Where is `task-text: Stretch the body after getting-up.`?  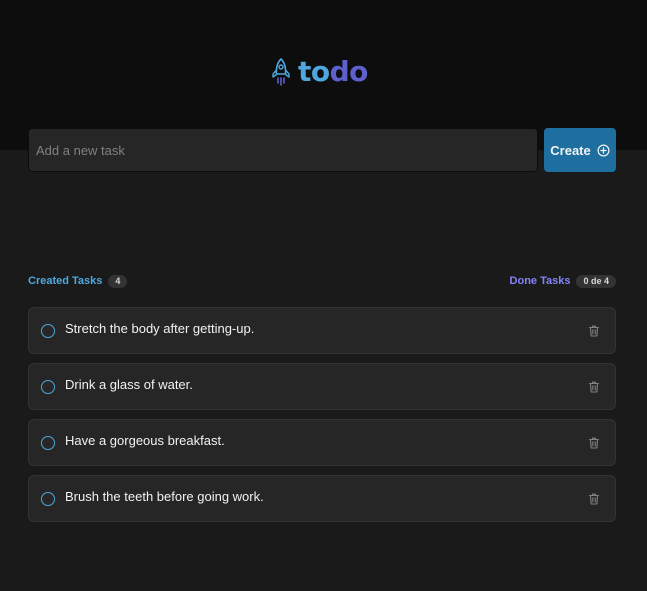
task-text: Stretch the body after getting-up. is located at coordinates (160, 328).